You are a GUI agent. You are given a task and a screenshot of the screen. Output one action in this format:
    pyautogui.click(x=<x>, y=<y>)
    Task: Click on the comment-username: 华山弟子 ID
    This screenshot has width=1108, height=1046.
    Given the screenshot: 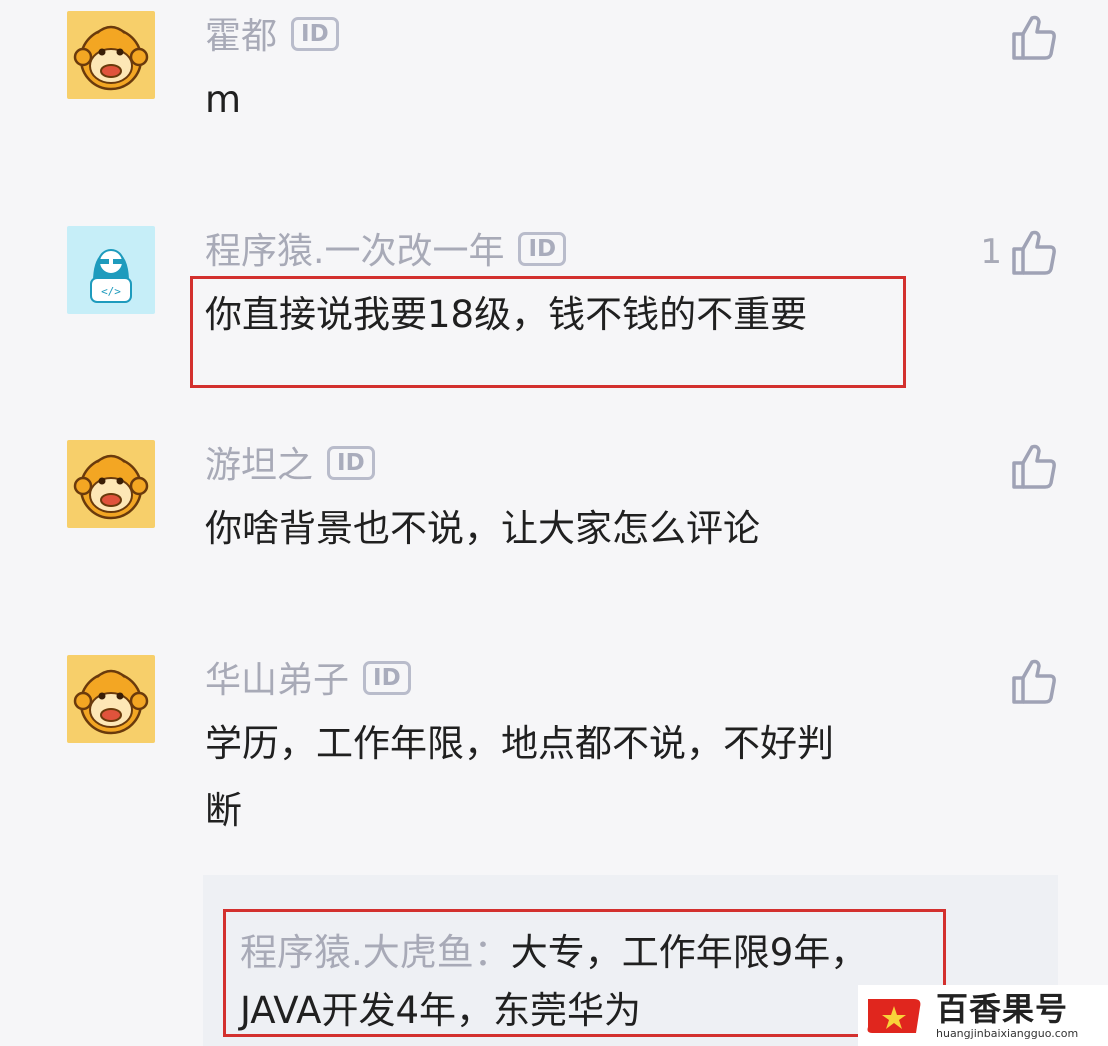 What is the action you would take?
    pyautogui.click(x=308, y=681)
    